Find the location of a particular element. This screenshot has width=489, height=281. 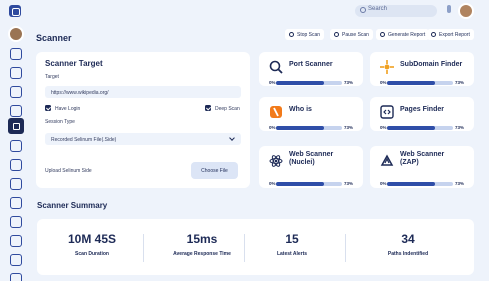

sidebar-home-icon is located at coordinates (16, 54).